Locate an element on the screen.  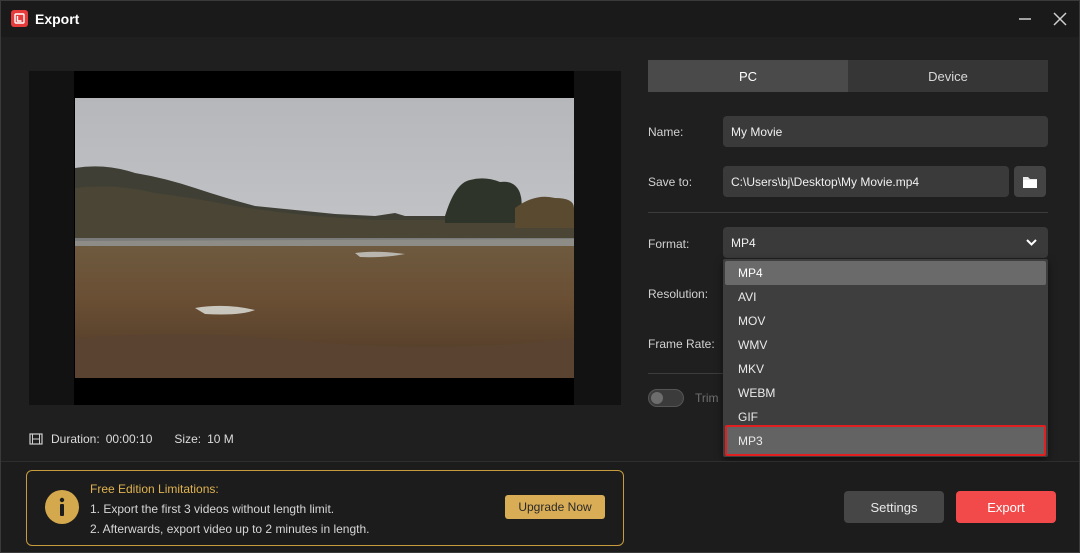
tab-device: Device is located at coordinates (948, 76).